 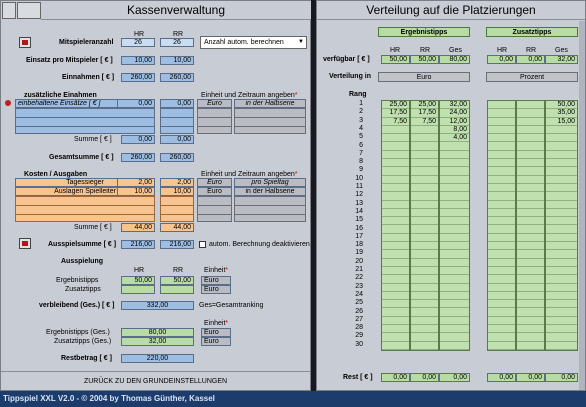 What do you see at coordinates (216, 280) in the screenshot?
I see `ausspielung-ergebnis-unit: Euro` at bounding box center [216, 280].